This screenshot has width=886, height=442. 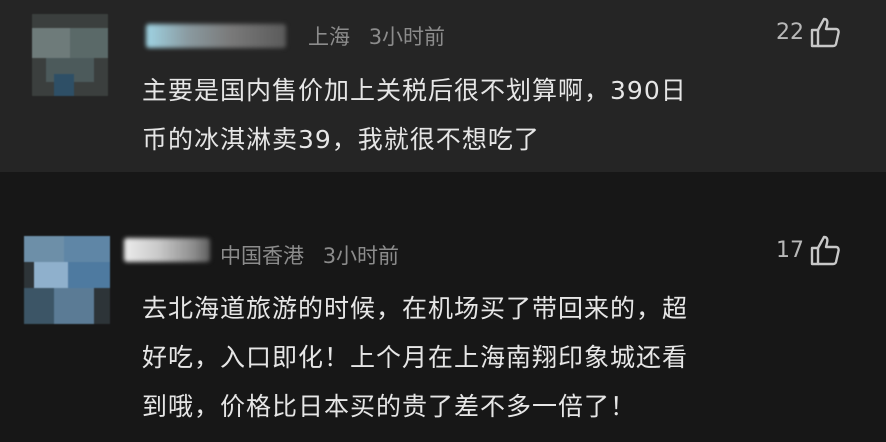 What do you see at coordinates (808, 250) in the screenshot?
I see `like-button: 17` at bounding box center [808, 250].